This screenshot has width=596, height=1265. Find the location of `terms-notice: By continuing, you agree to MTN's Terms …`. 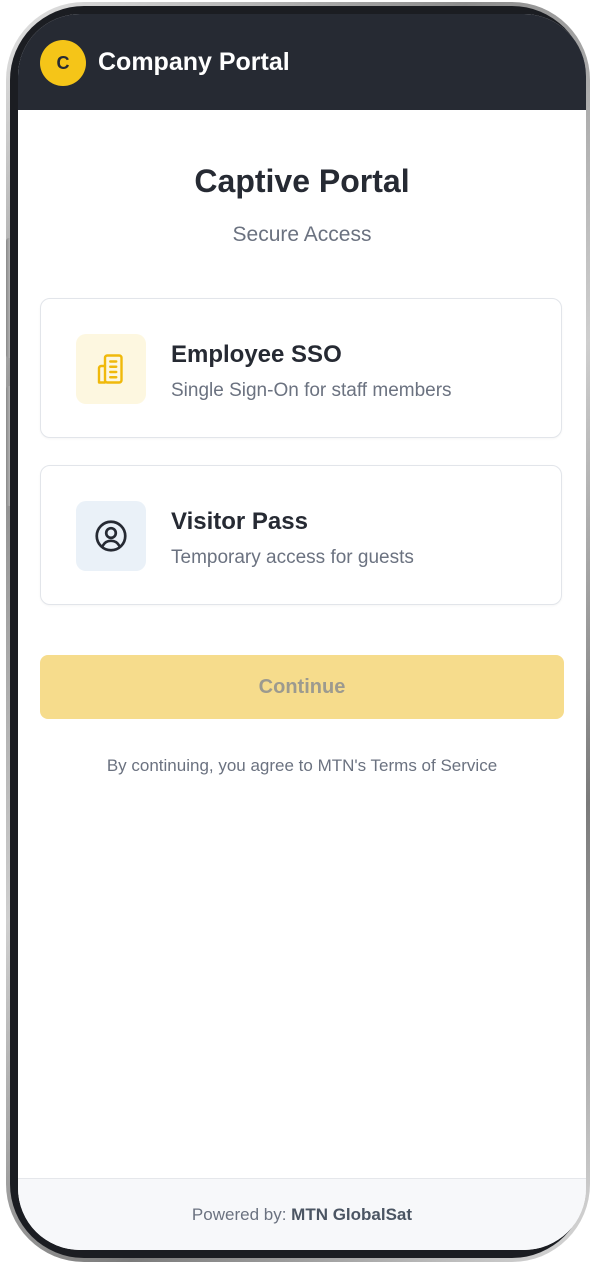

terms-notice: By continuing, you agree to MTN's Terms … is located at coordinates (302, 765).